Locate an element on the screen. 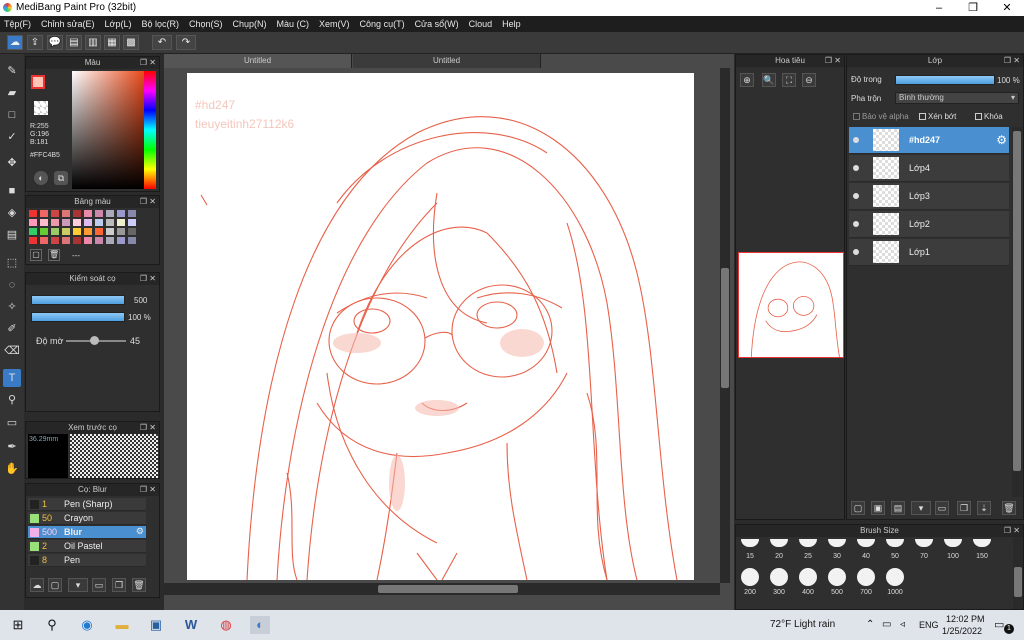  duplicate-layer-icon: ❐ is located at coordinates (964, 508).